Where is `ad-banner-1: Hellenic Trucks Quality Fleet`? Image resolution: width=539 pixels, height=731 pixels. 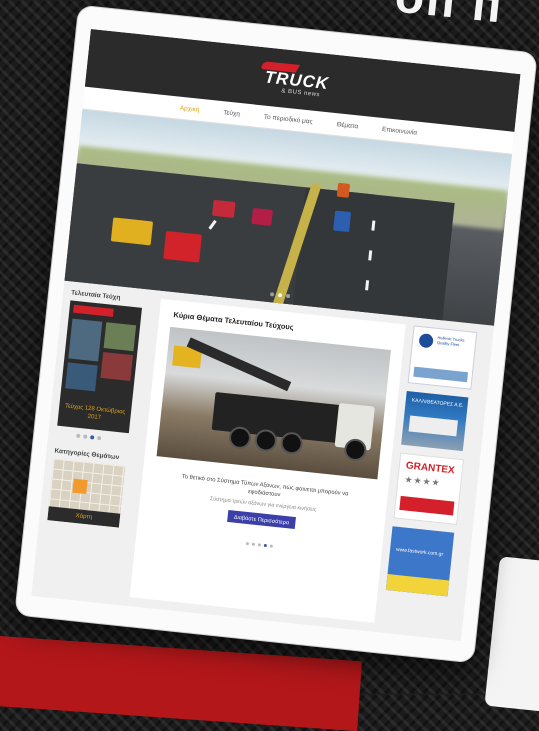 ad-banner-1: Hellenic Trucks Quality Fleet is located at coordinates (442, 357).